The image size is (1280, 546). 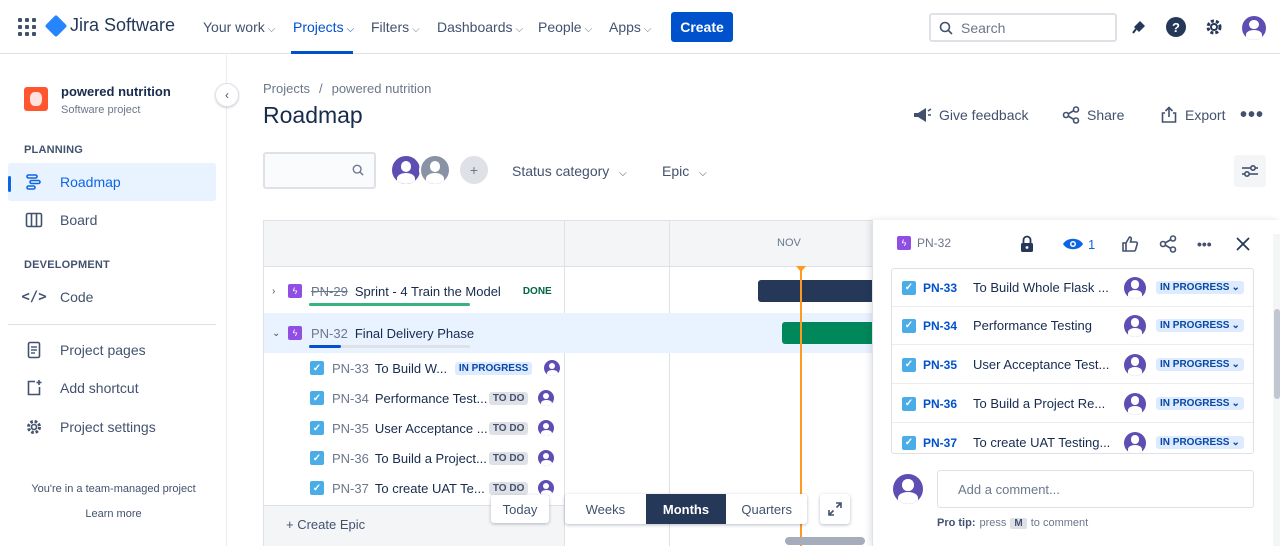 I want to click on breadcrumb-projects: Projects, so click(x=286, y=88).